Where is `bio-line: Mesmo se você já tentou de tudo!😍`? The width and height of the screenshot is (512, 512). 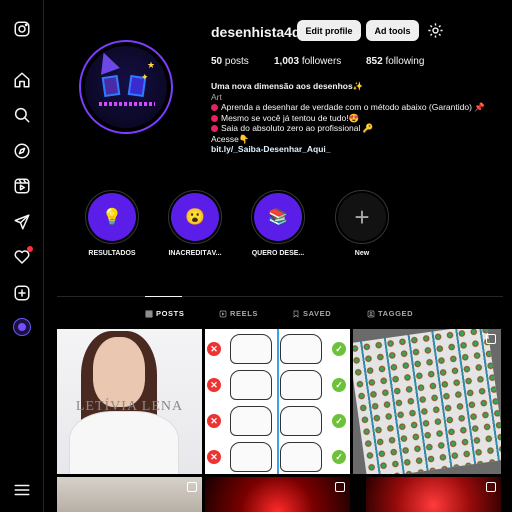
bio-line: Mesmo se você já tentou de tudo!😍 is located at coordinates (358, 118).